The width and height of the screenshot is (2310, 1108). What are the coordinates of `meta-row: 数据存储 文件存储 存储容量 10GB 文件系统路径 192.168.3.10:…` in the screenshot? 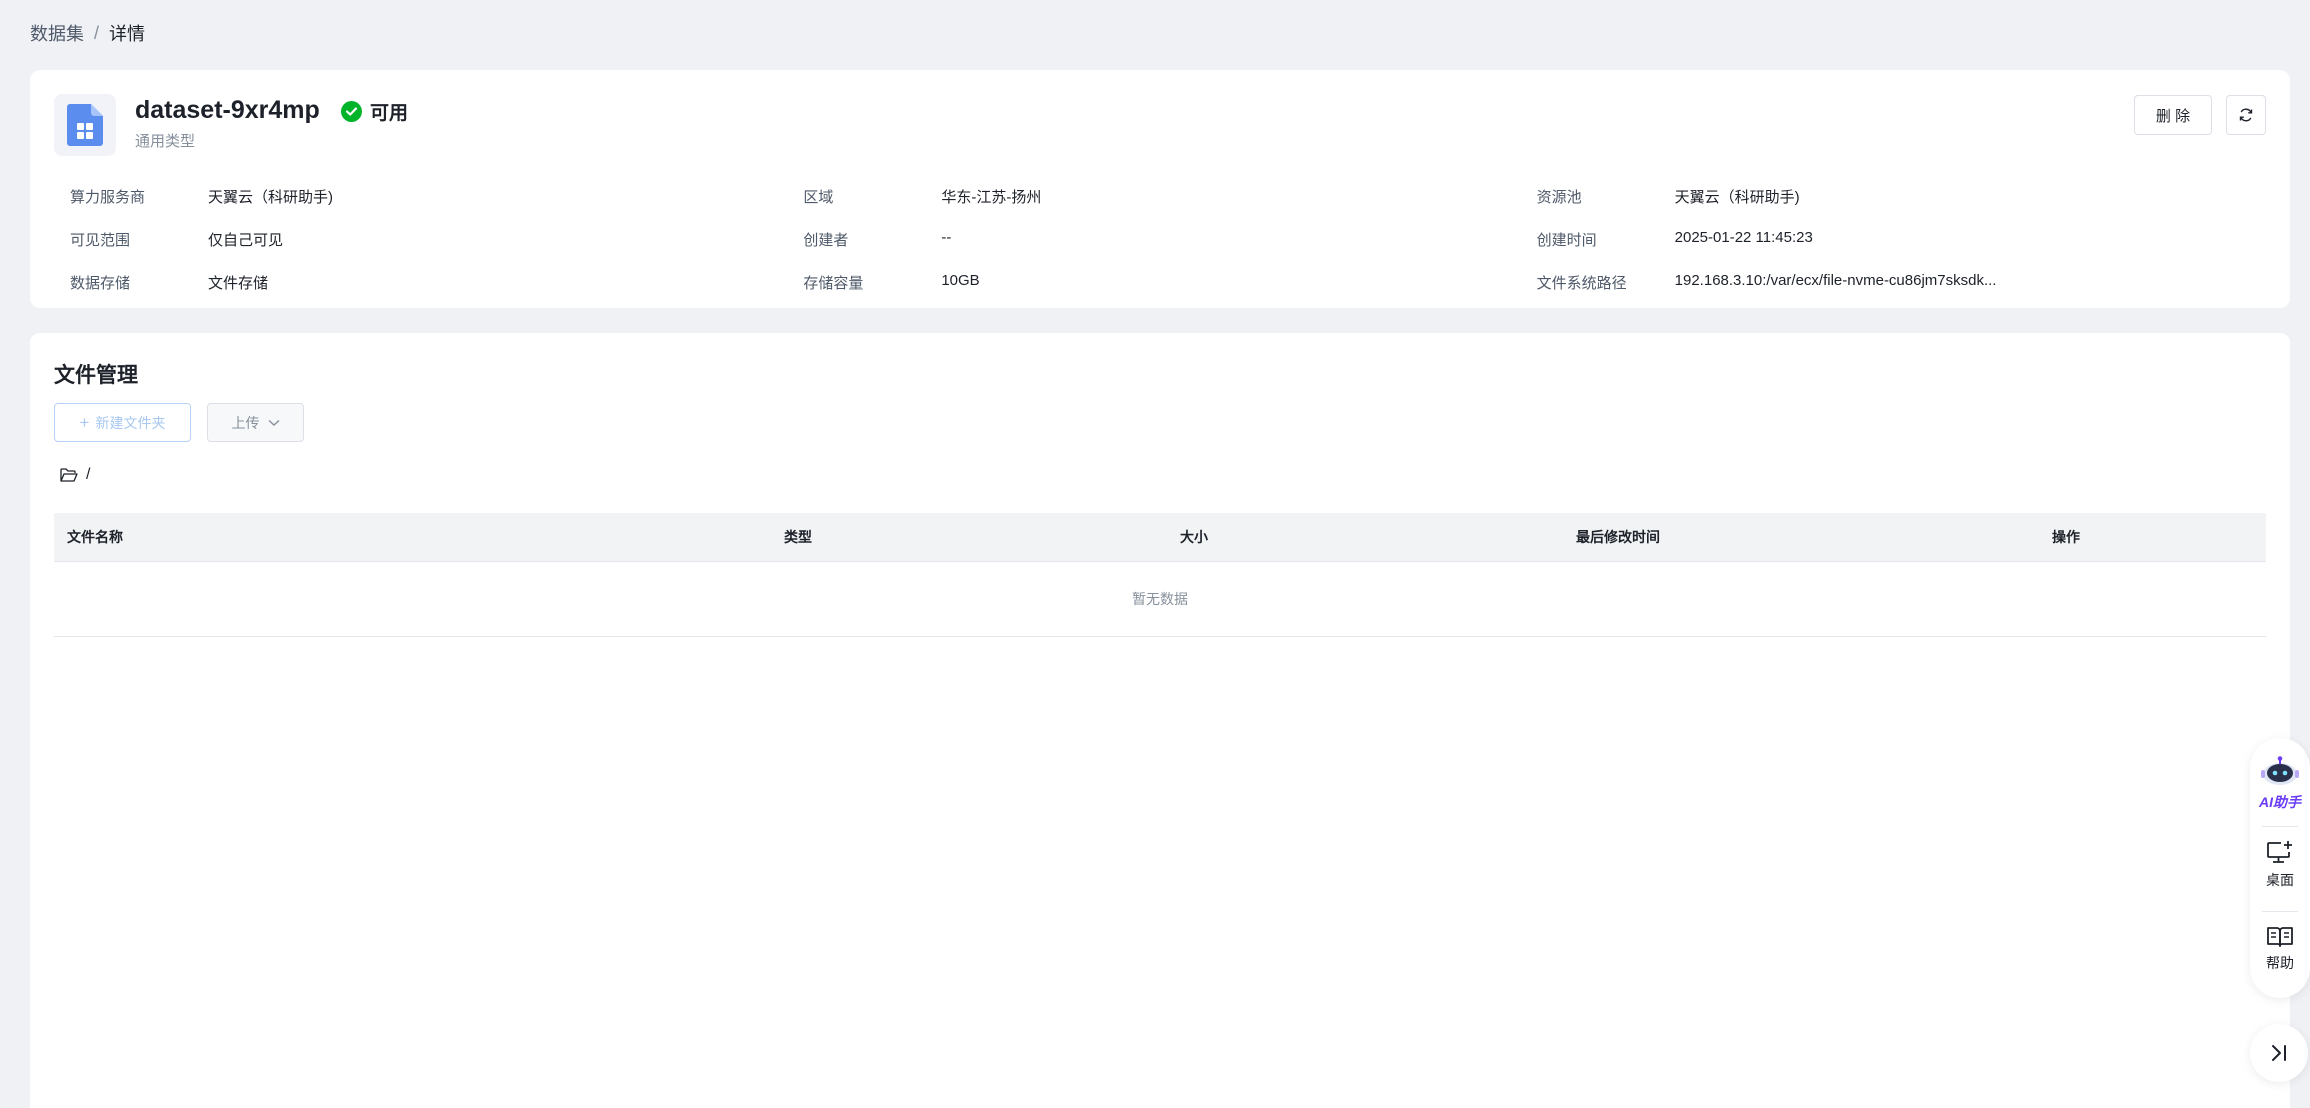 It's located at (1170, 282).